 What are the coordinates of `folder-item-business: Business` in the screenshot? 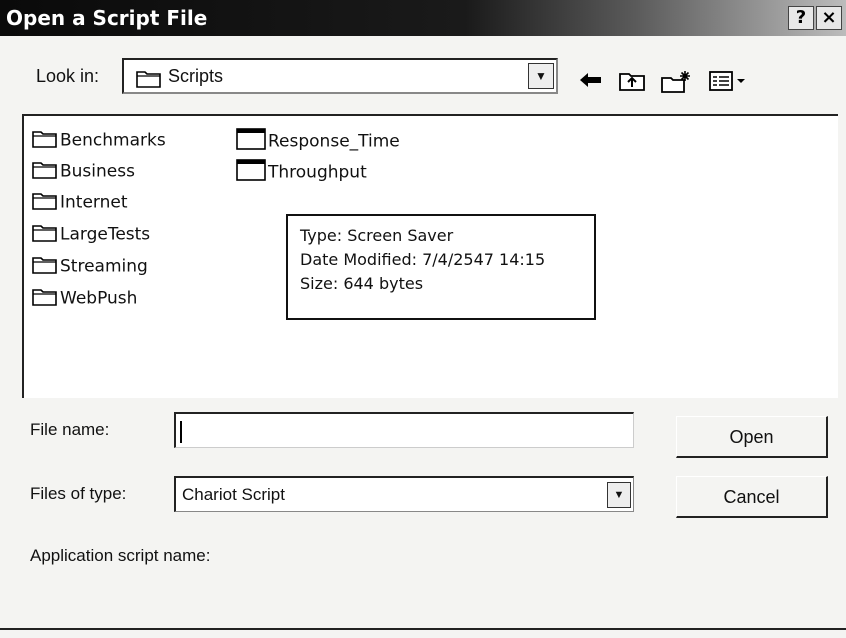 It's located at (83, 171).